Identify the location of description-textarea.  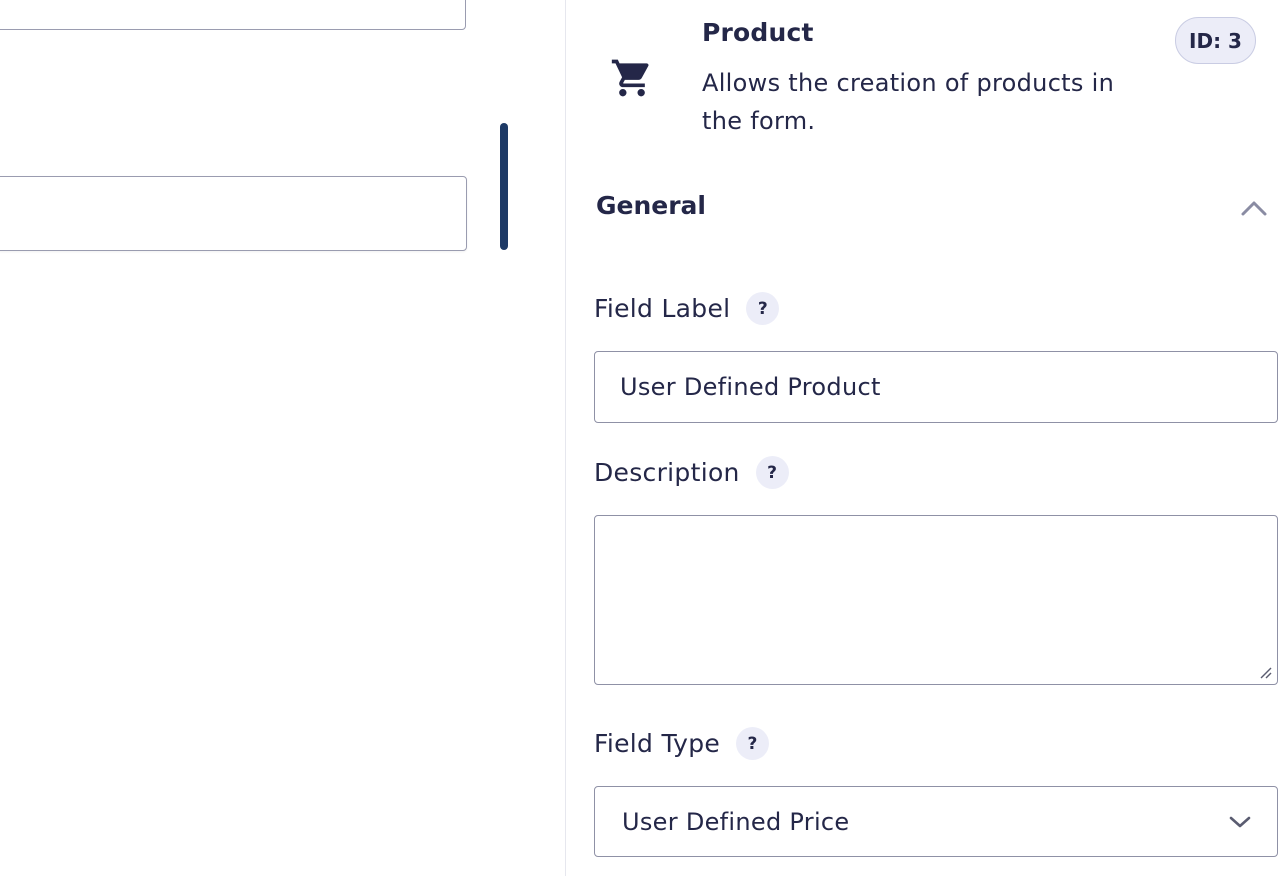
(936, 600).